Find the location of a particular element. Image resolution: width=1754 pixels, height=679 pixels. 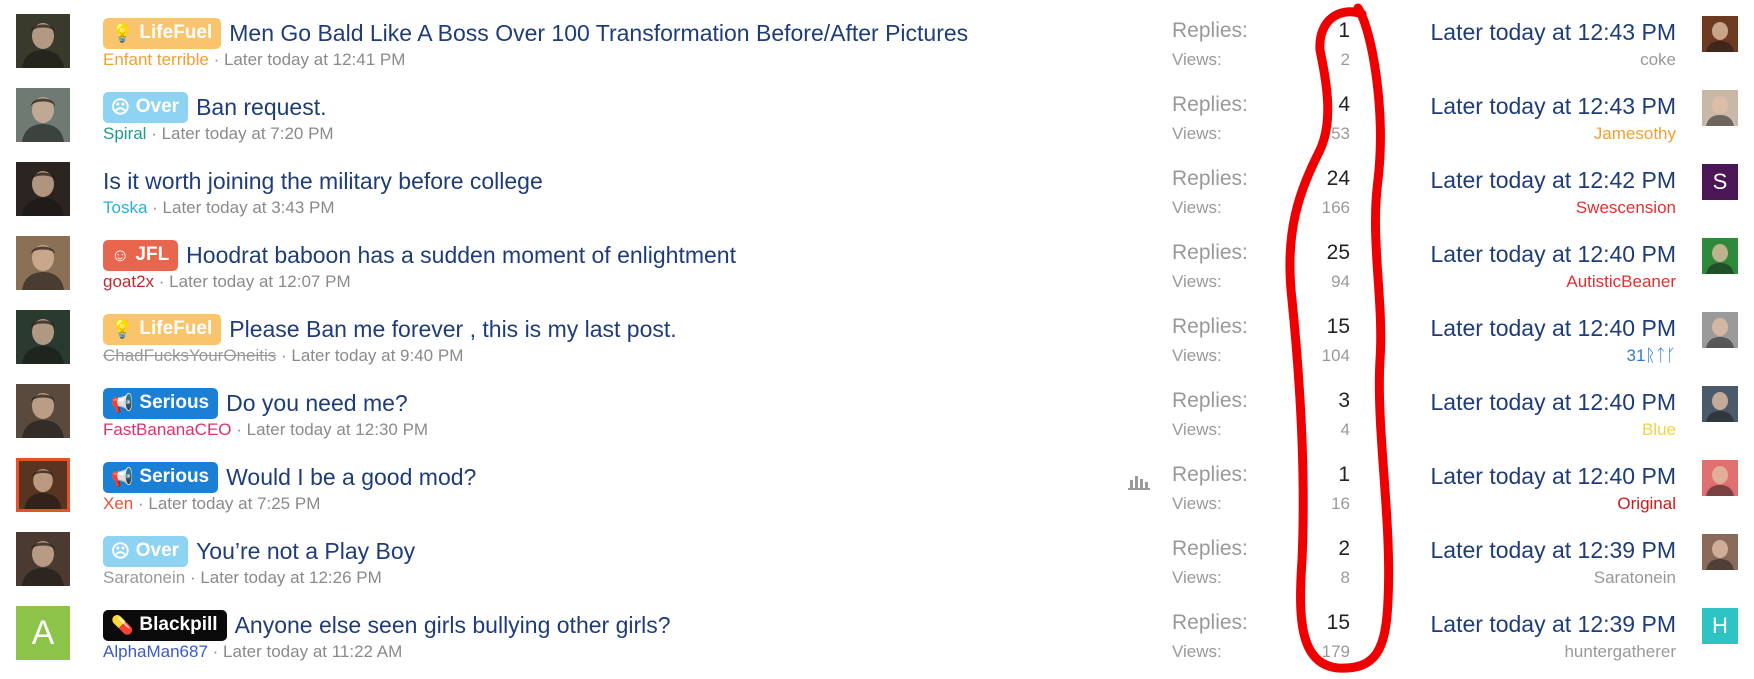

author-link: Spiral is located at coordinates (124, 133).